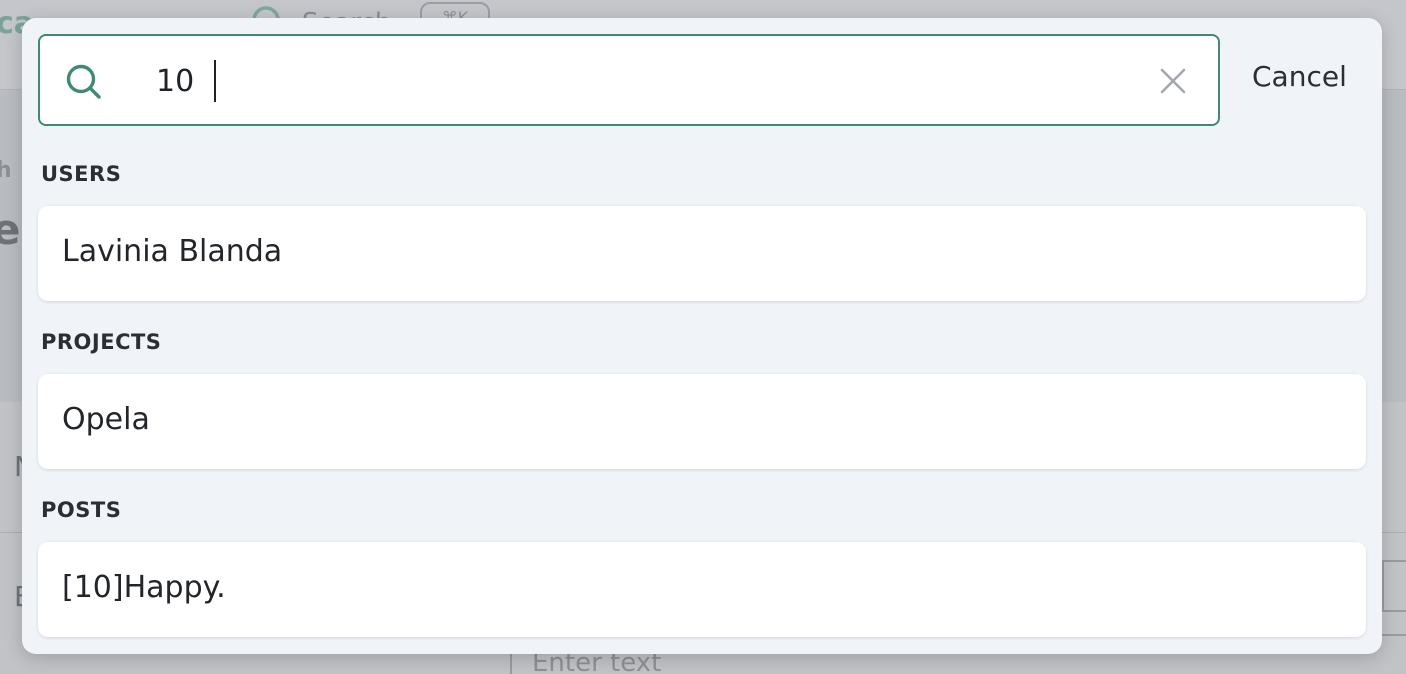 The width and height of the screenshot is (1406, 674). Describe the element at coordinates (10, 229) in the screenshot. I see `page-title: e` at that location.